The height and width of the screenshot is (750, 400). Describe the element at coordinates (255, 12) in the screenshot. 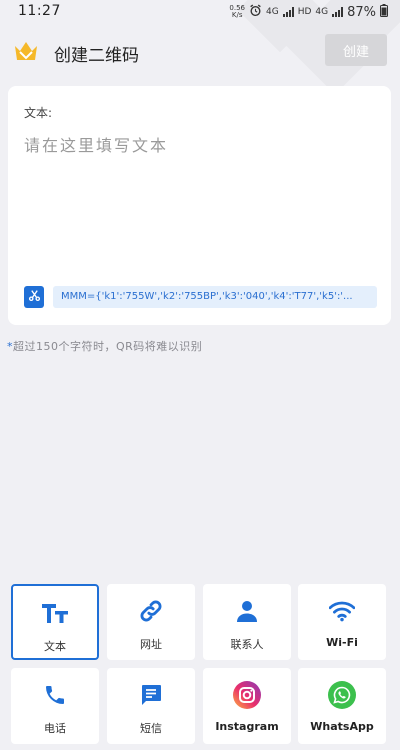

I see `alarm-icon` at that location.